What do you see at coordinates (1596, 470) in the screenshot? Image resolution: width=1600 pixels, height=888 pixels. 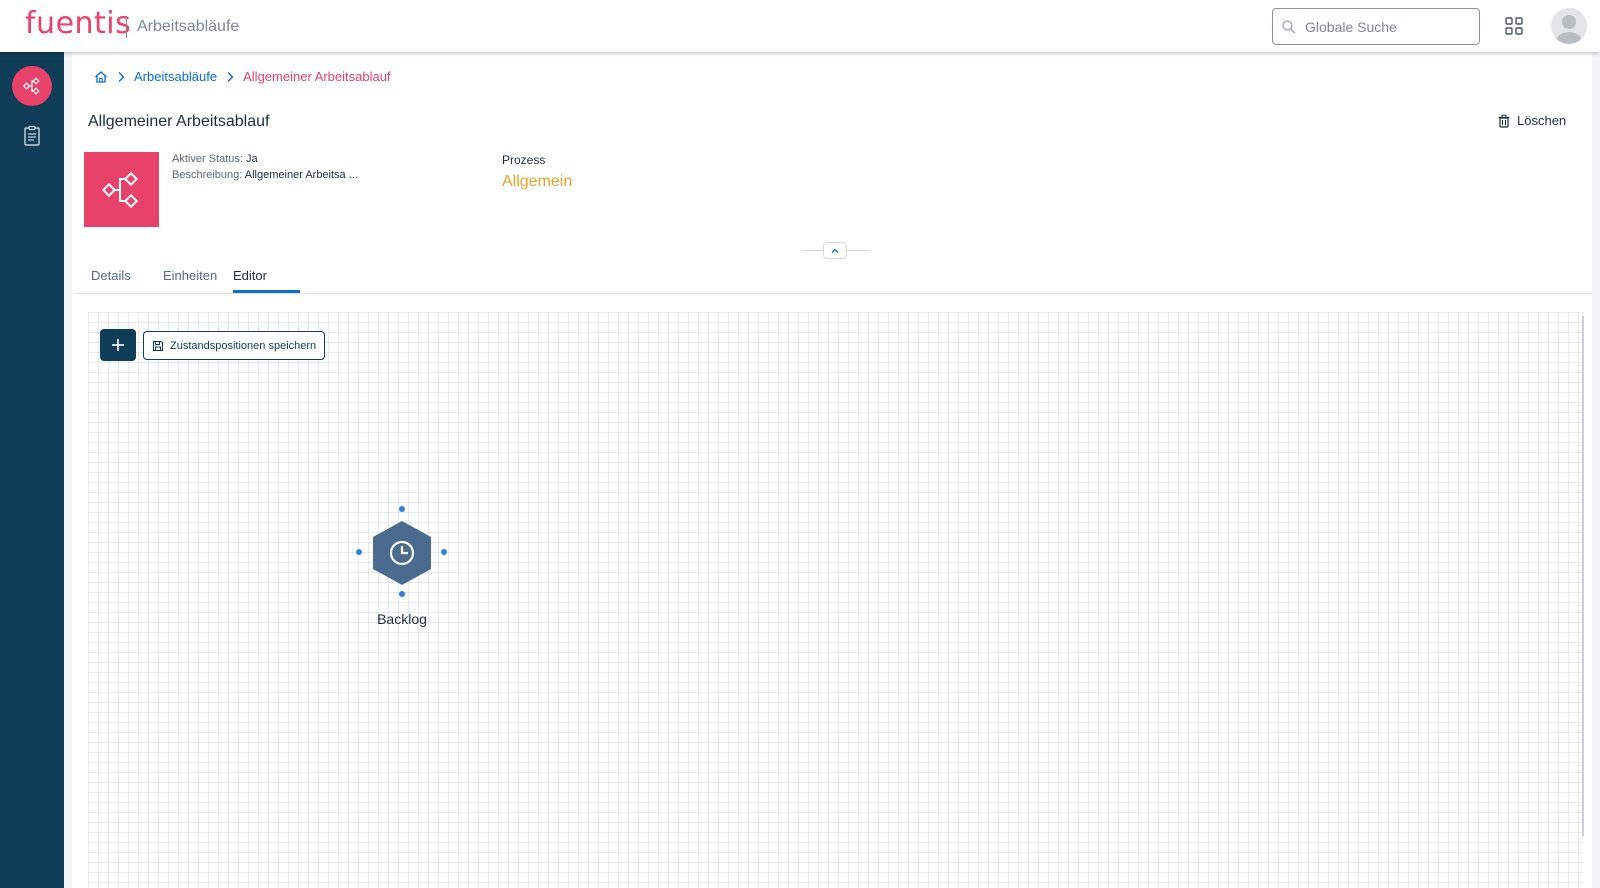 I see `right-edge` at bounding box center [1596, 470].